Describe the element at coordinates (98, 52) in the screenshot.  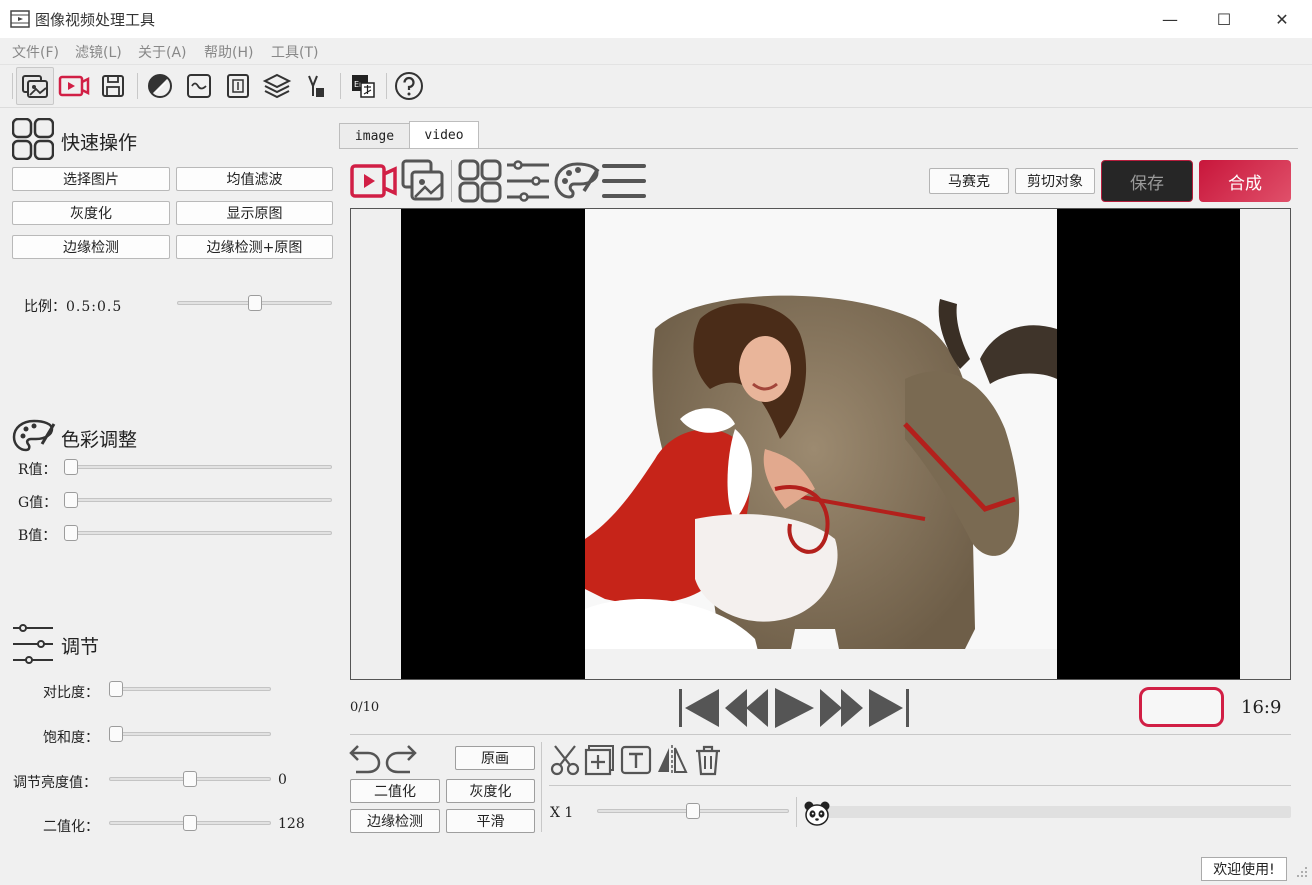
I see `menu-filter: 滤镜(L)` at that location.